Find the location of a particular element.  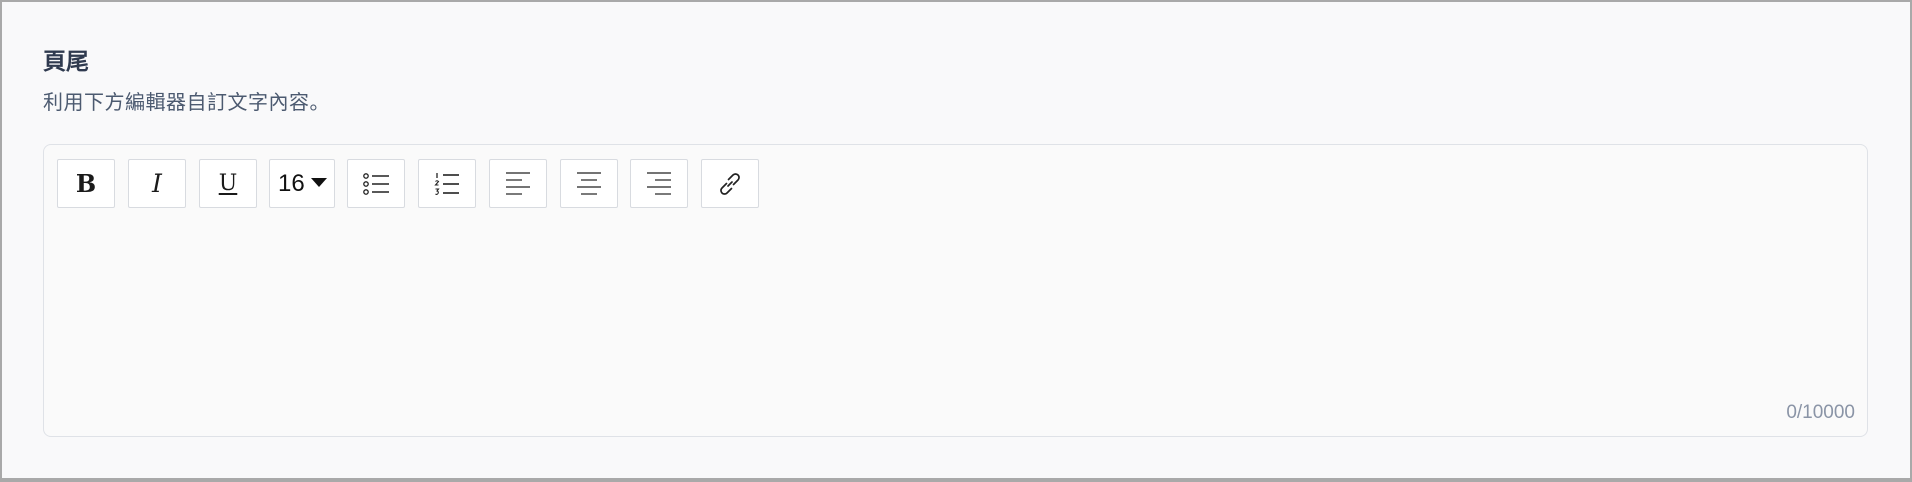

link-icon is located at coordinates (730, 184).